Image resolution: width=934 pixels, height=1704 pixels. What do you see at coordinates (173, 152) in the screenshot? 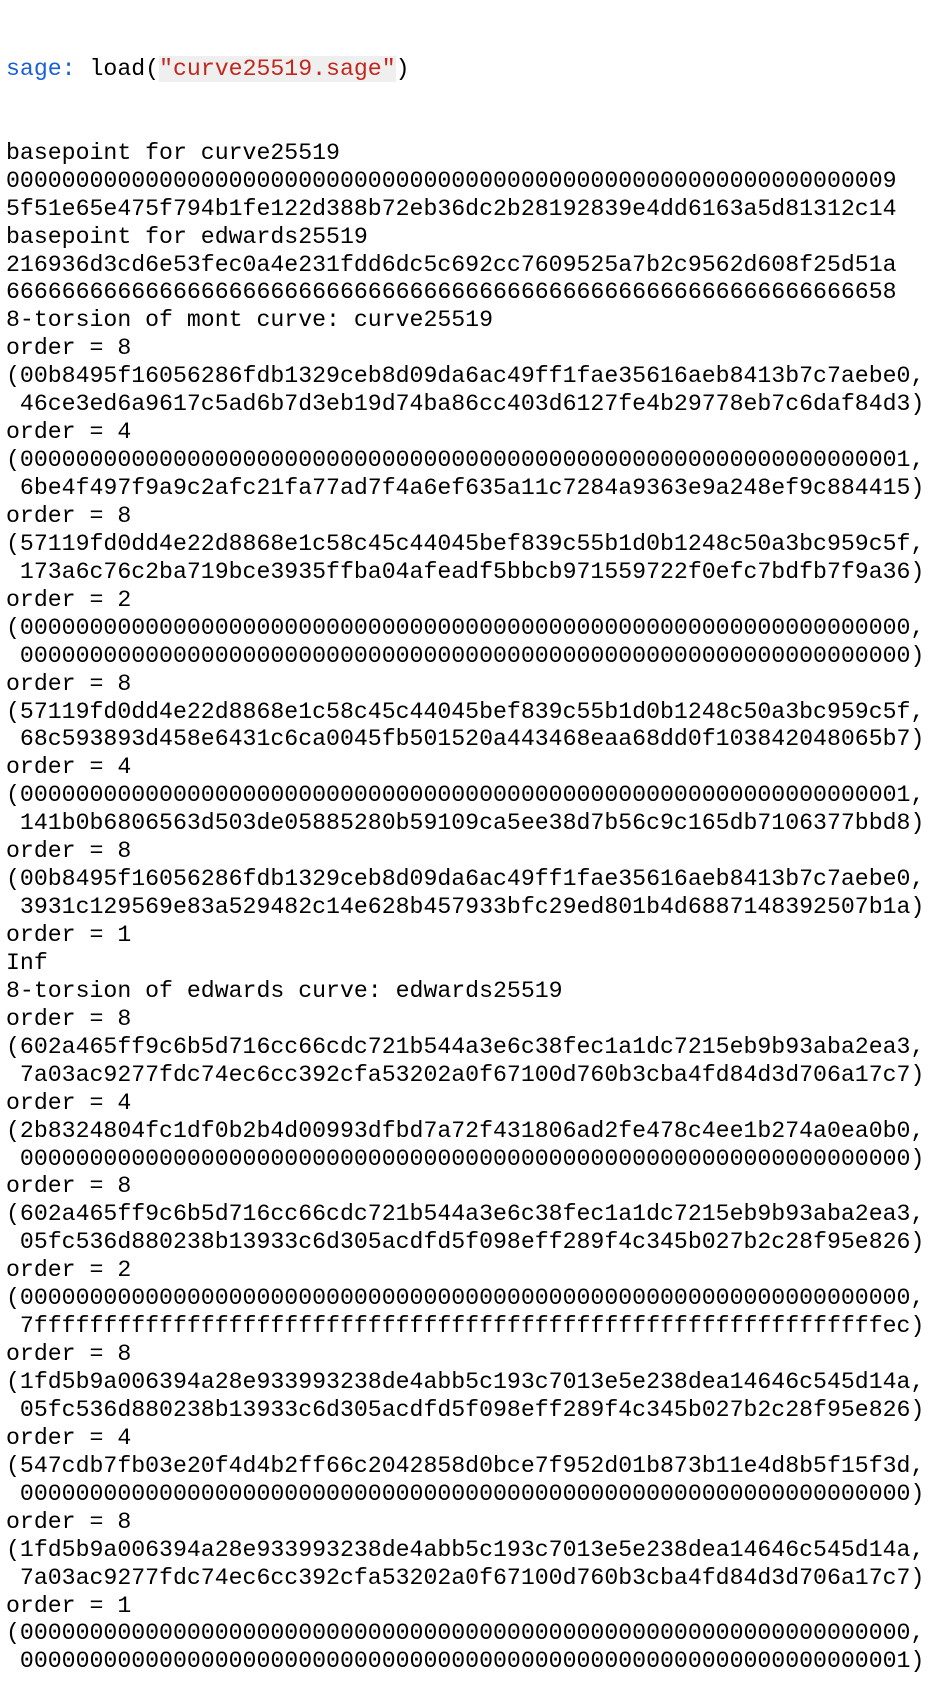
I see `output-line: basepoint for curve25519` at bounding box center [173, 152].